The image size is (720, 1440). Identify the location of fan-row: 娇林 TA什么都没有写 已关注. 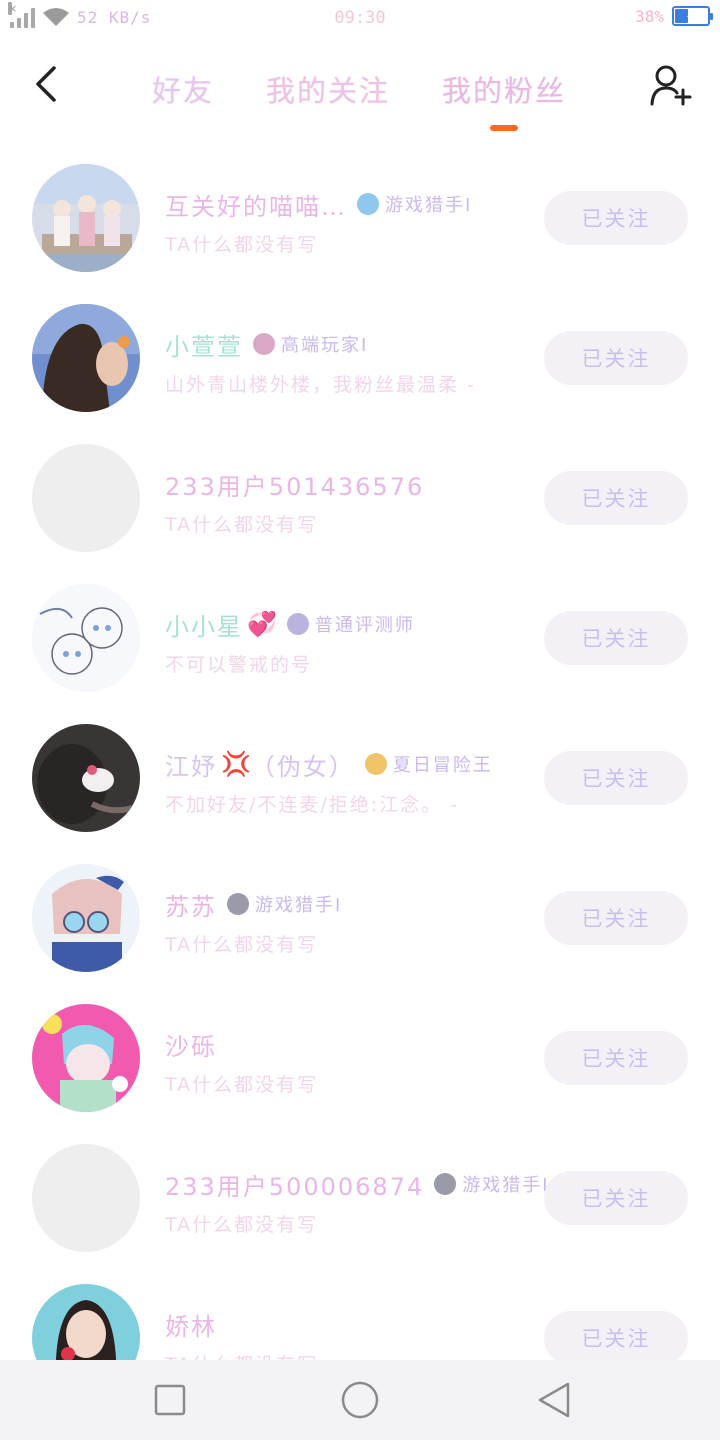
(360, 1314).